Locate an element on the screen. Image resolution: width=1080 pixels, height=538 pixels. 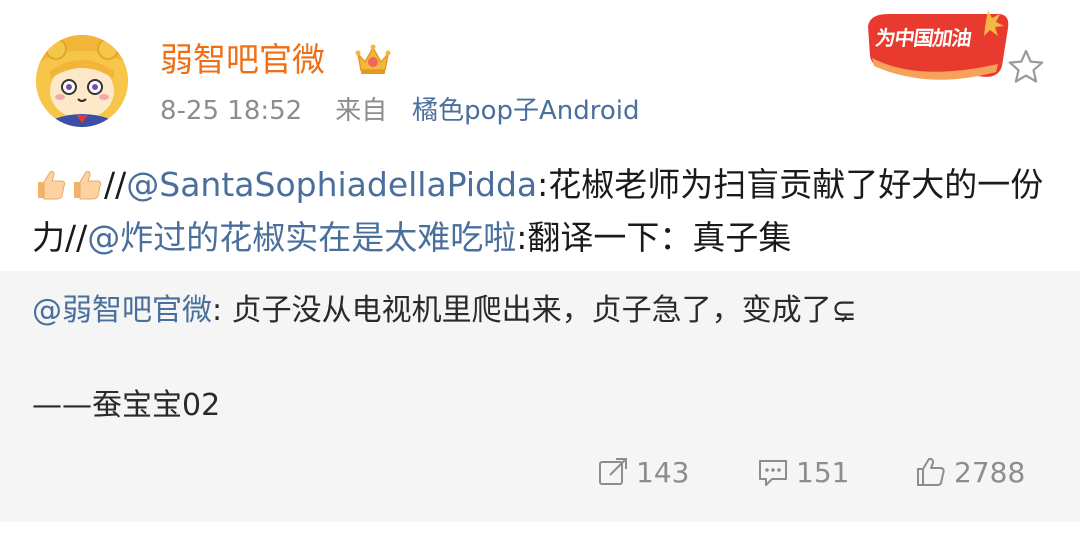
mention-link: @炸过的花椒实在是太难吃啦 is located at coordinates (301, 237).